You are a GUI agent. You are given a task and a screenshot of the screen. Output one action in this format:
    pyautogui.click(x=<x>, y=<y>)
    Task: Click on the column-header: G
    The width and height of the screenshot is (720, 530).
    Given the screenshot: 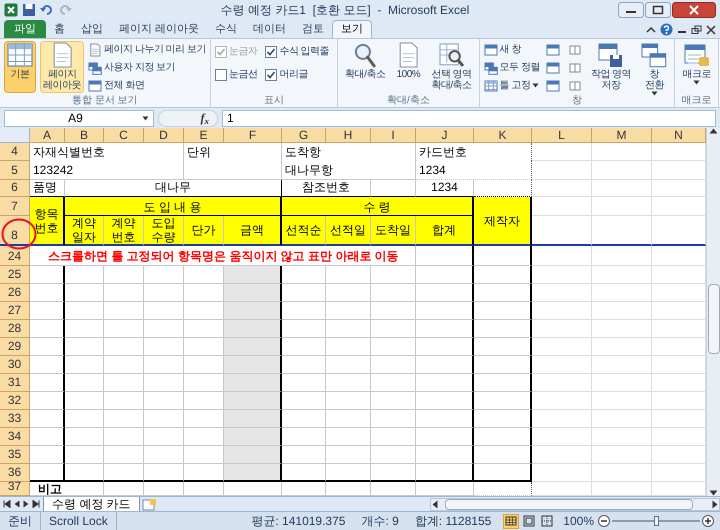 What is the action you would take?
    pyautogui.click(x=304, y=135)
    